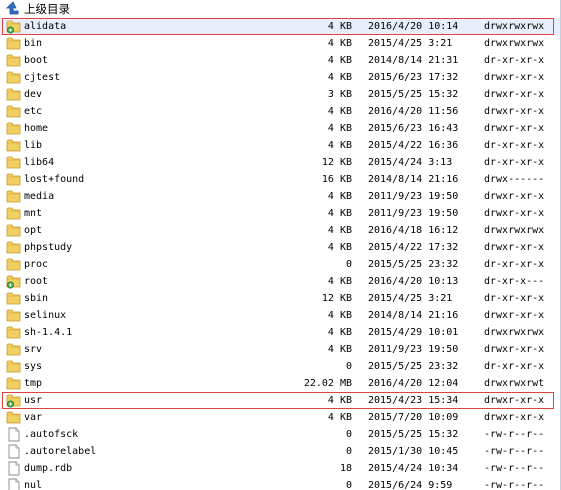 Image resolution: width=561 pixels, height=490 pixels. I want to click on parent-directory-link: 上级目录, so click(280, 9).